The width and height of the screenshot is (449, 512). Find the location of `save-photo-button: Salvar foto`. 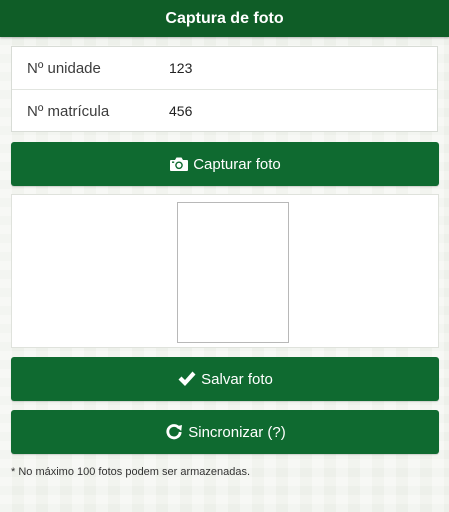

save-photo-button: Salvar foto is located at coordinates (225, 379).